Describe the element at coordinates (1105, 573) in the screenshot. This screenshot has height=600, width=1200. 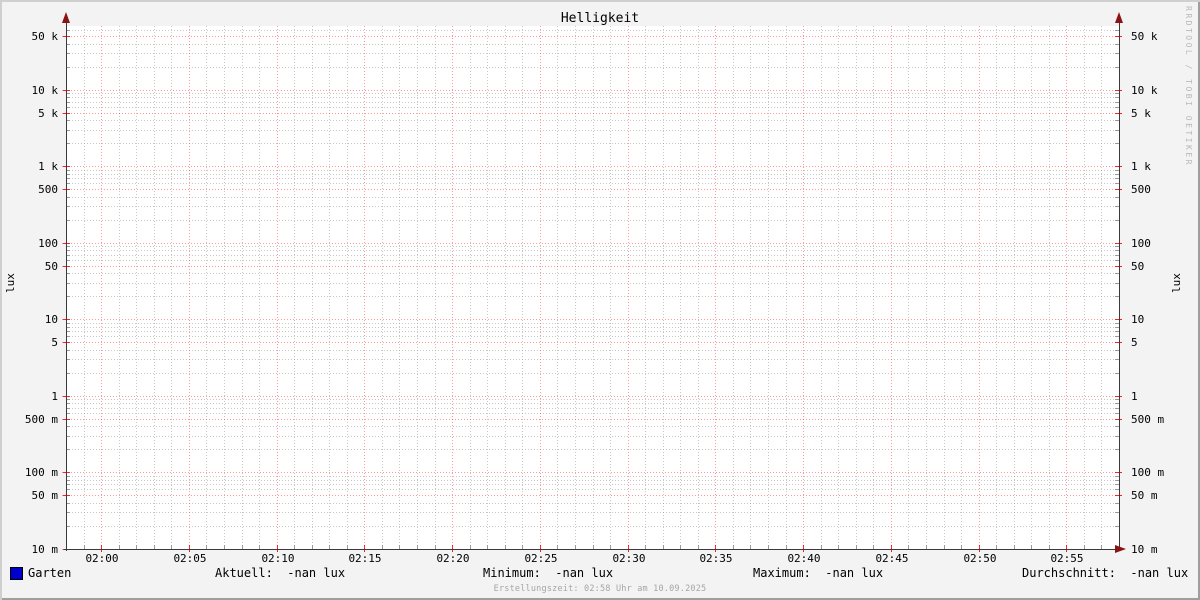
I see `legend-stat-durchschnitt: Durchschnitt: -nan lux` at that location.